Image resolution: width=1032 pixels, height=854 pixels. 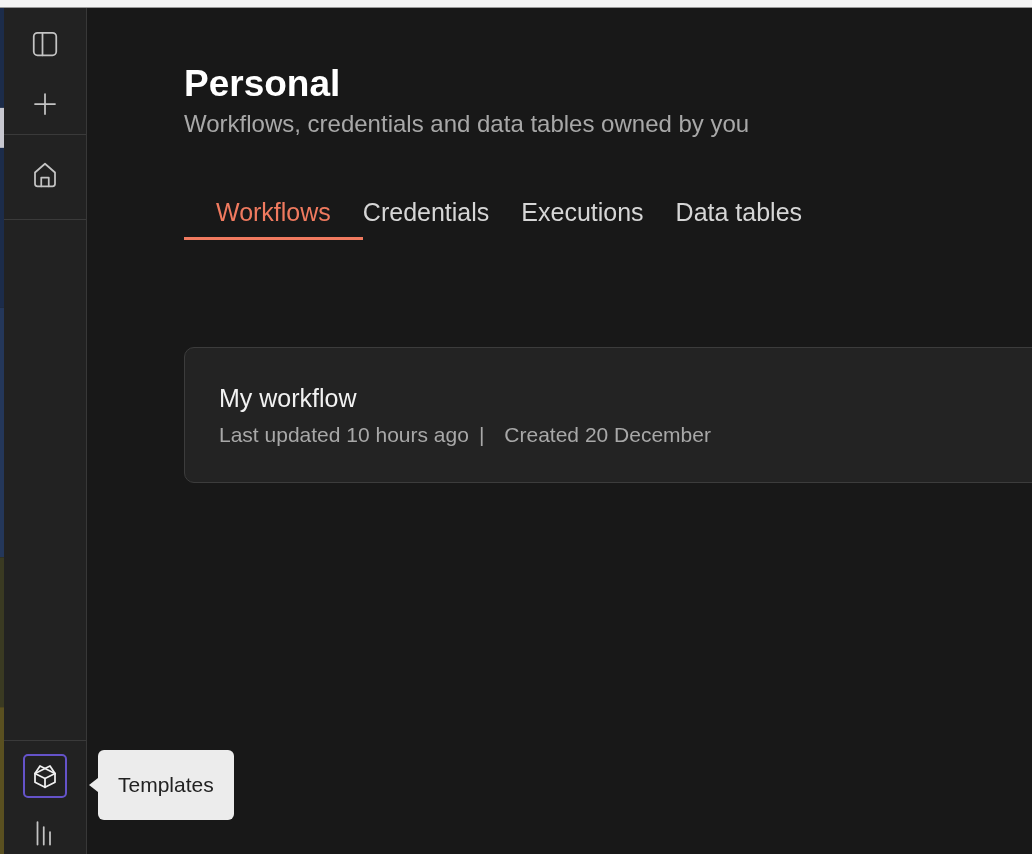 I want to click on tab: Data tables, so click(x=739, y=214).